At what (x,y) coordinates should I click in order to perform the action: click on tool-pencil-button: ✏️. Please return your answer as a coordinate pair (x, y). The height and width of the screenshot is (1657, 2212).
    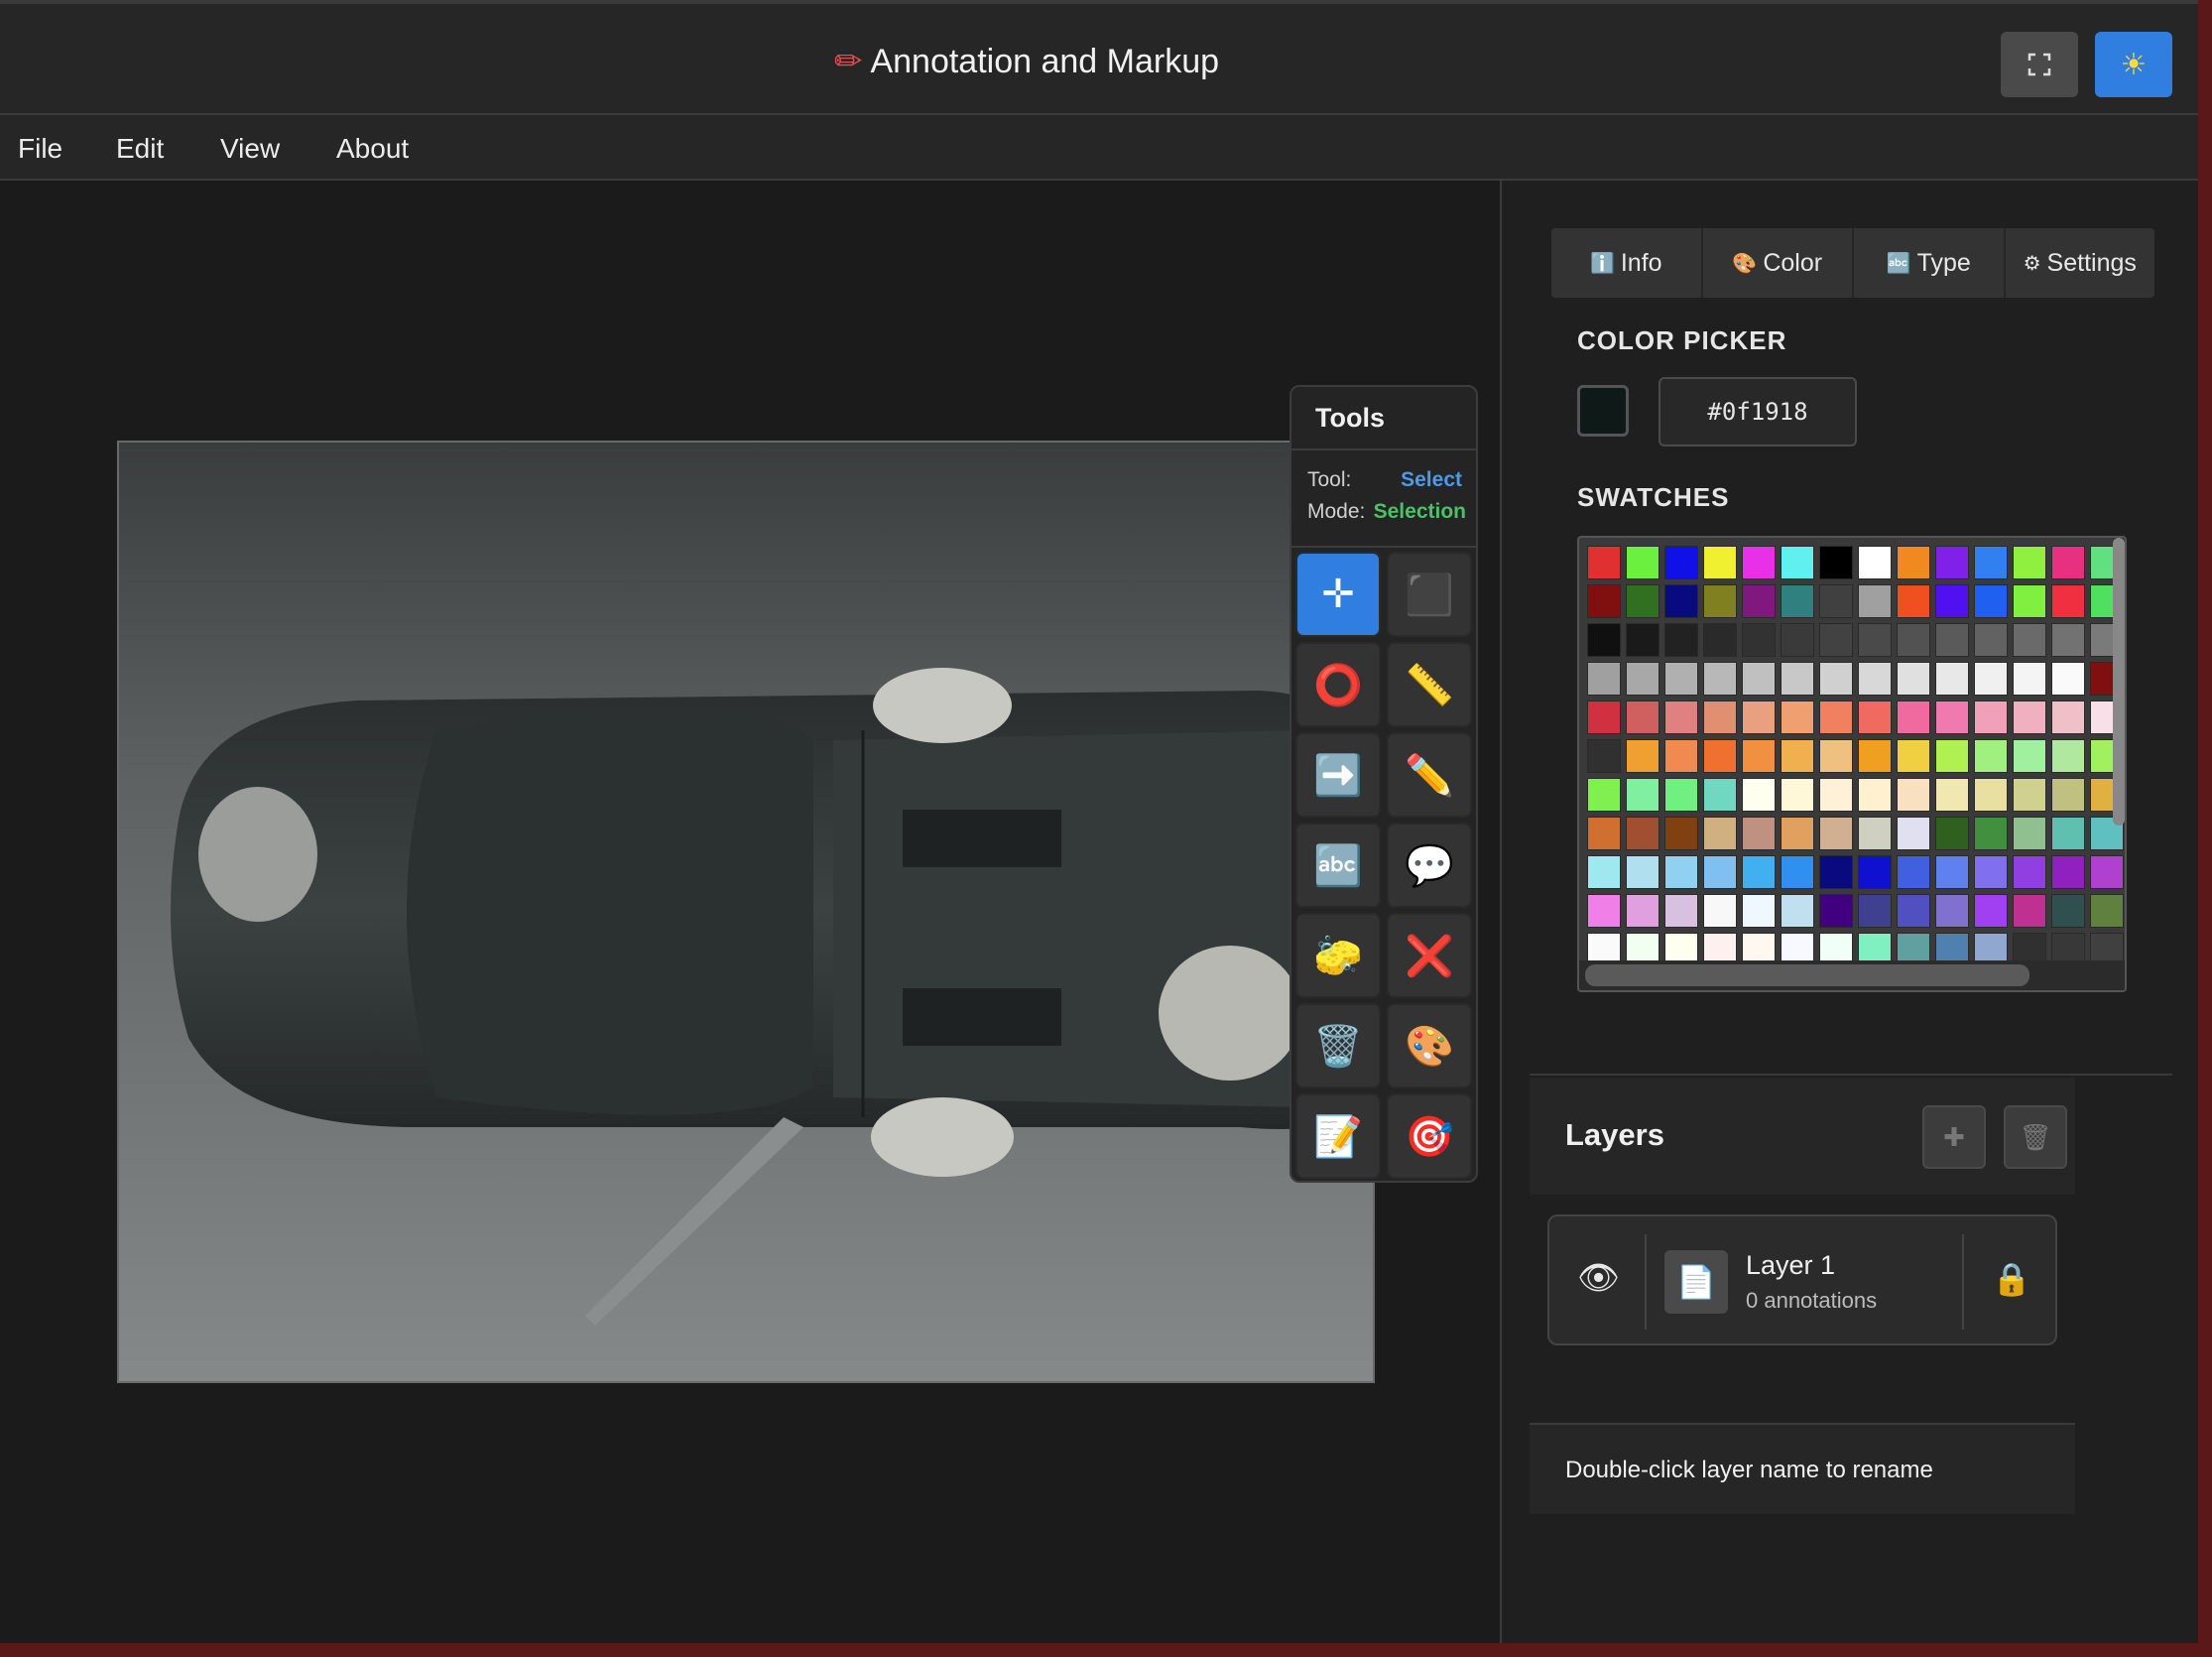
    Looking at the image, I should click on (1430, 775).